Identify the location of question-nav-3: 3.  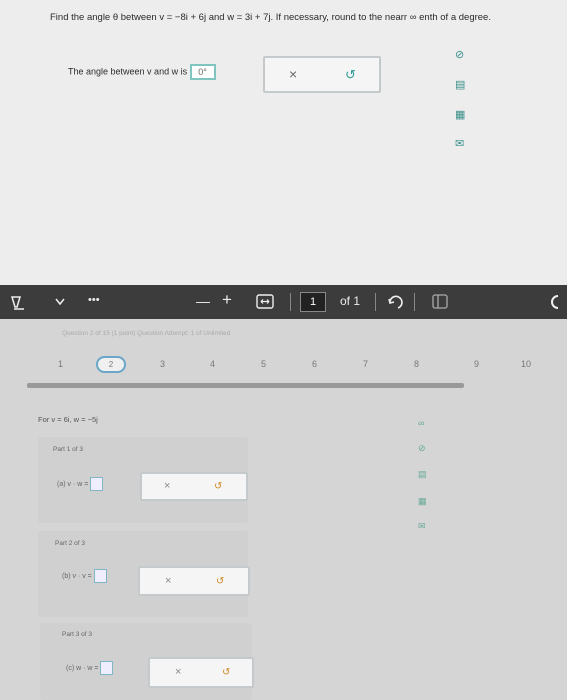
(162, 364).